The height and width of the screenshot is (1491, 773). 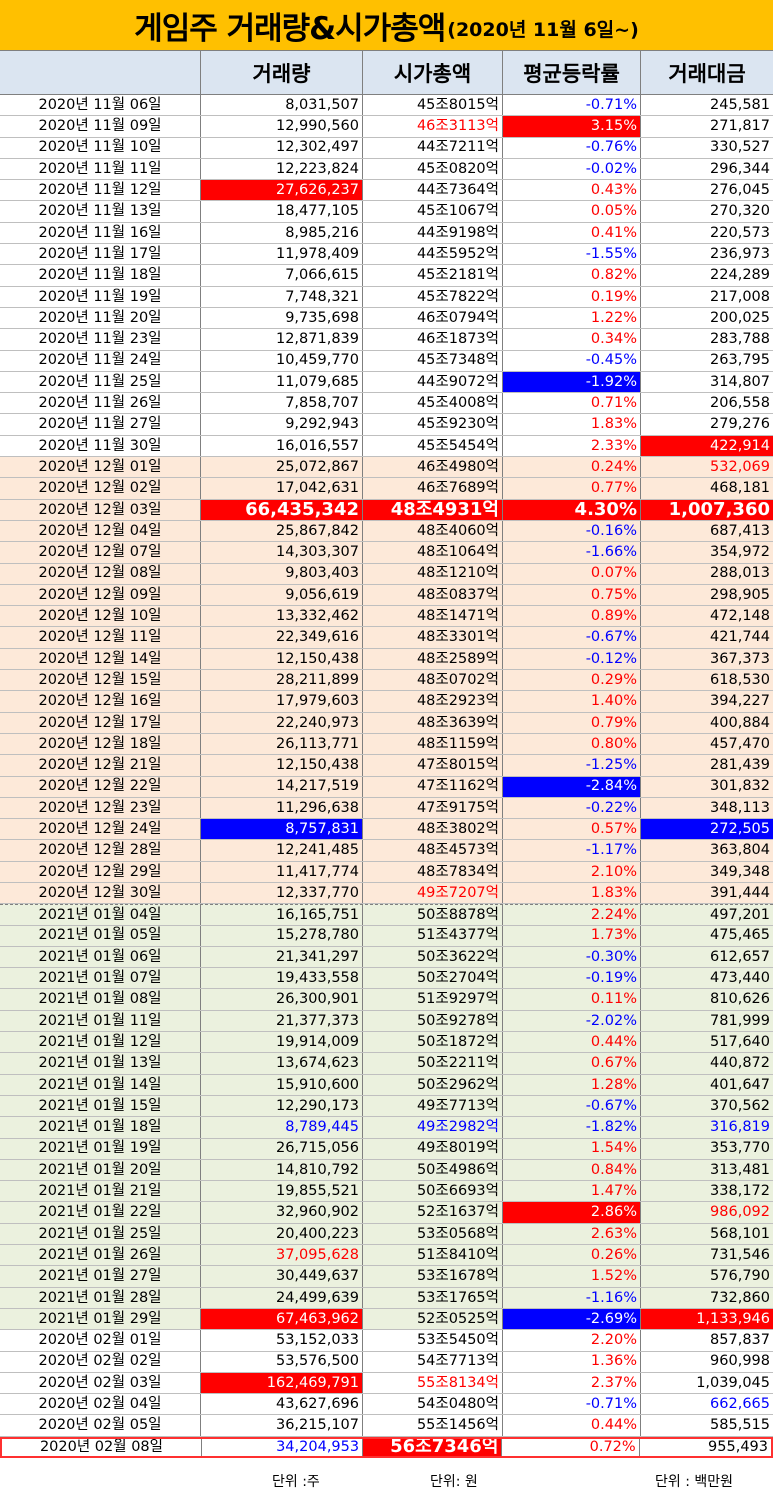 I want to click on cell-market-cap: 48조4931억, so click(x=432, y=509).